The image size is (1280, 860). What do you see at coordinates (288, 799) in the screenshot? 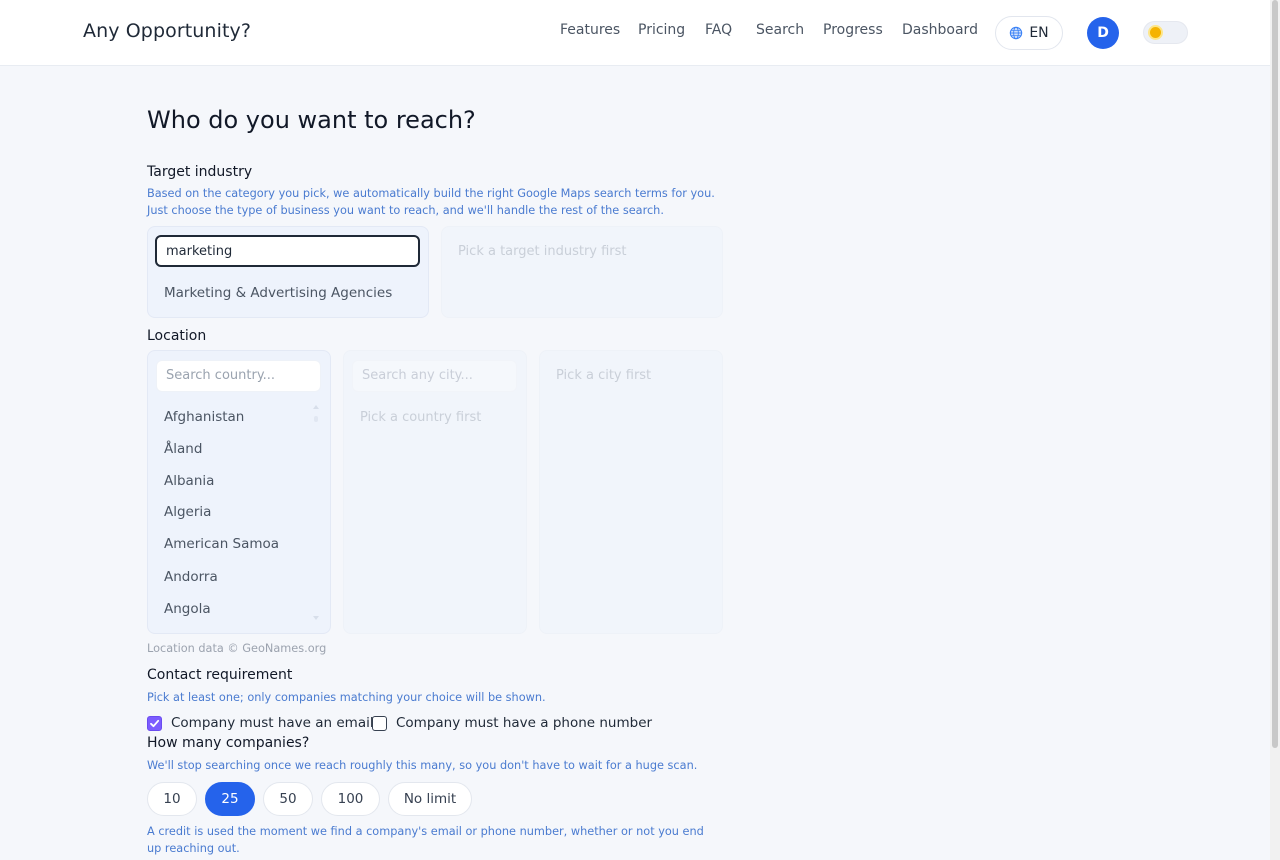
I see `count-option-50: 50` at bounding box center [288, 799].